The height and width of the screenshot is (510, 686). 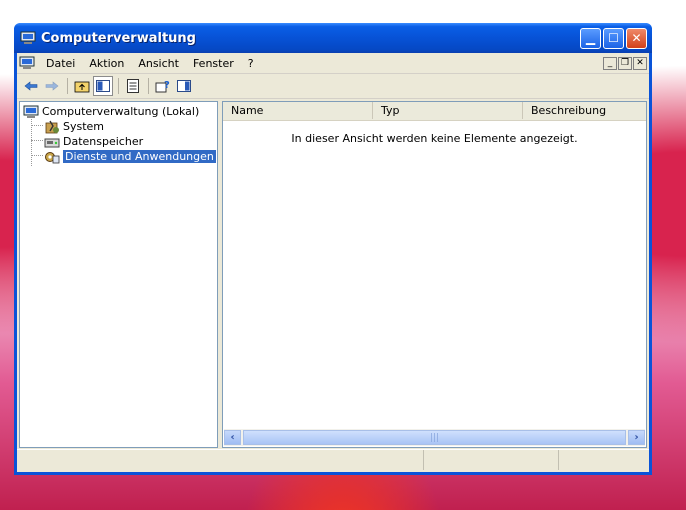 I want to click on export-list-icon, so click(x=133, y=86).